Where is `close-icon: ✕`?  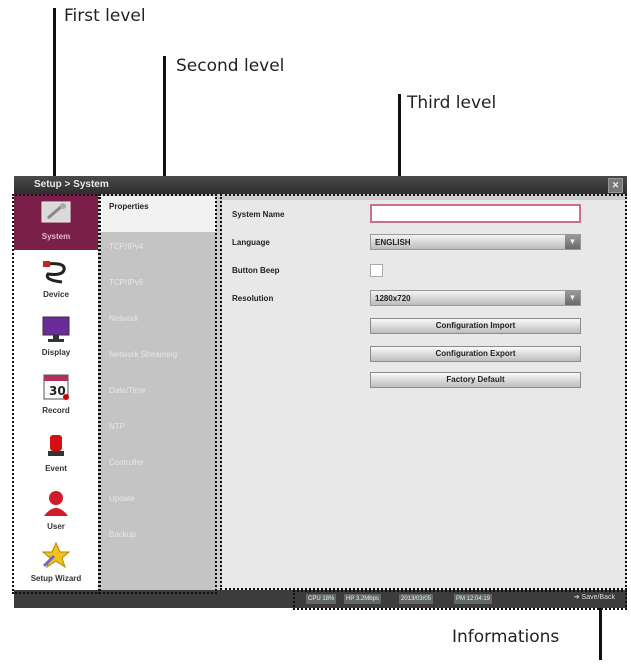
close-icon: ✕ is located at coordinates (615, 185).